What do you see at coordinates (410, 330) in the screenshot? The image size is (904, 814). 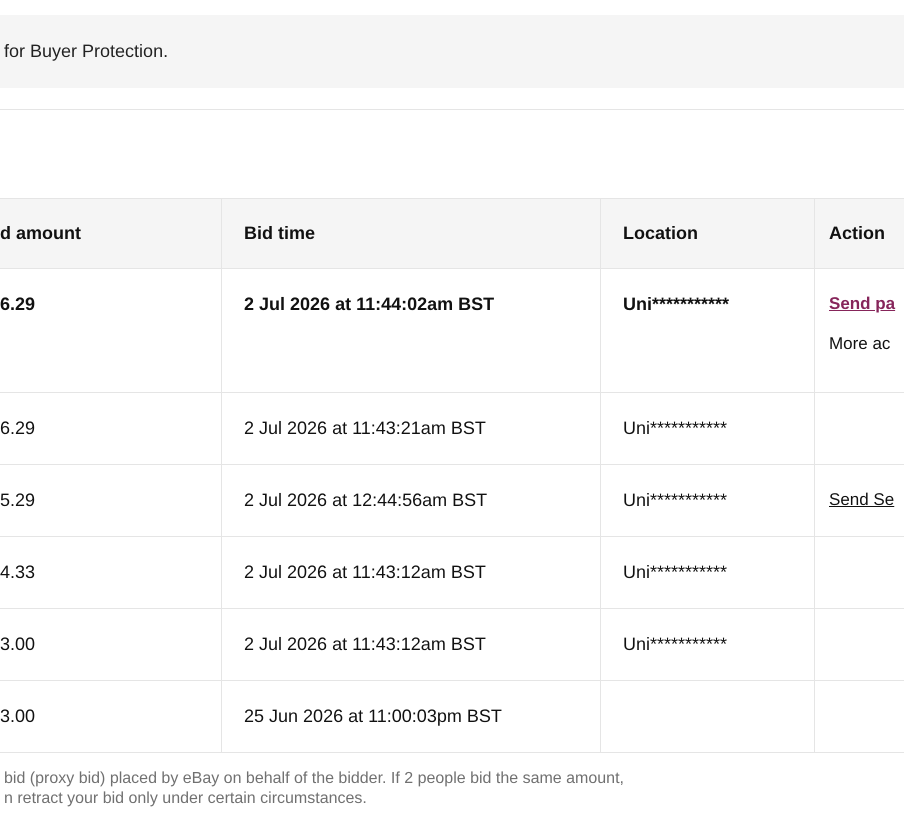 I see `table-cell: 2 Jul 2026 at 11:44:02am BST` at bounding box center [410, 330].